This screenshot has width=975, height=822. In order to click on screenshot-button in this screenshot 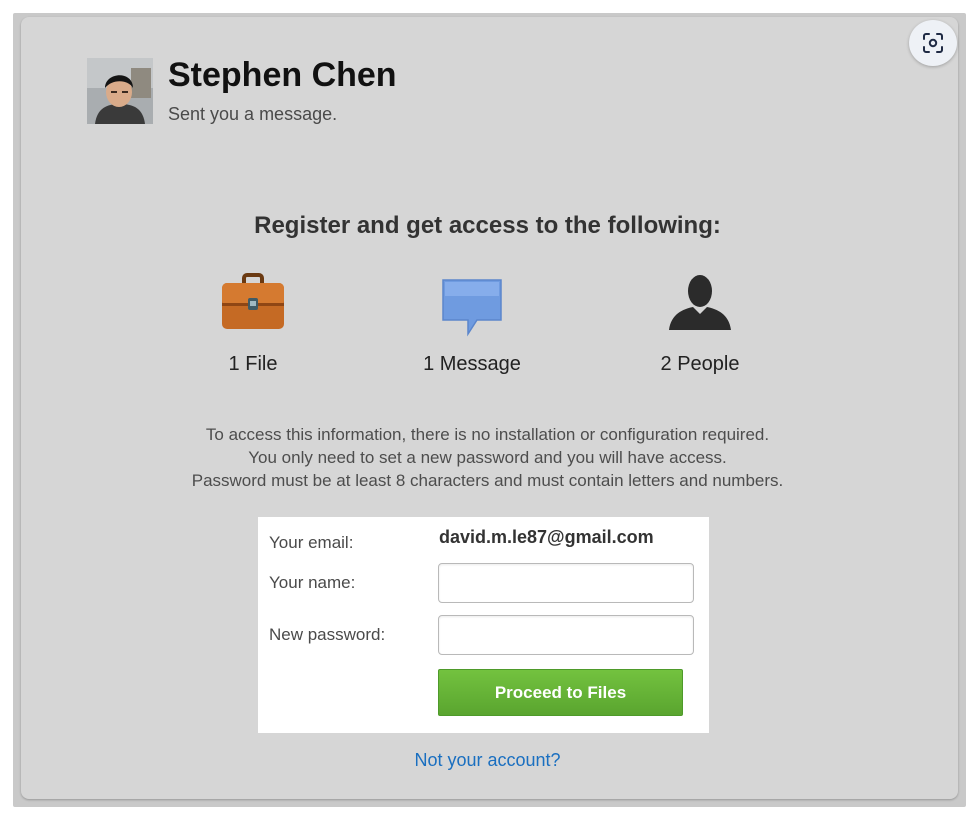, I will do `click(933, 43)`.